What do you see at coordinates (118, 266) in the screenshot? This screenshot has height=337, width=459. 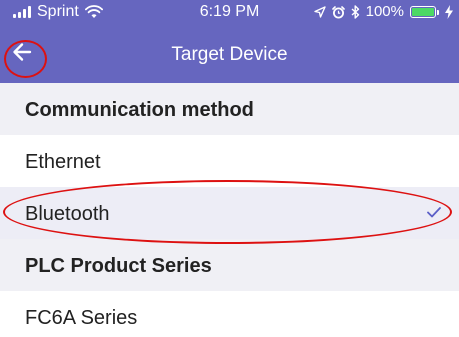 I see `section-header-label: PLC Product Series` at bounding box center [118, 266].